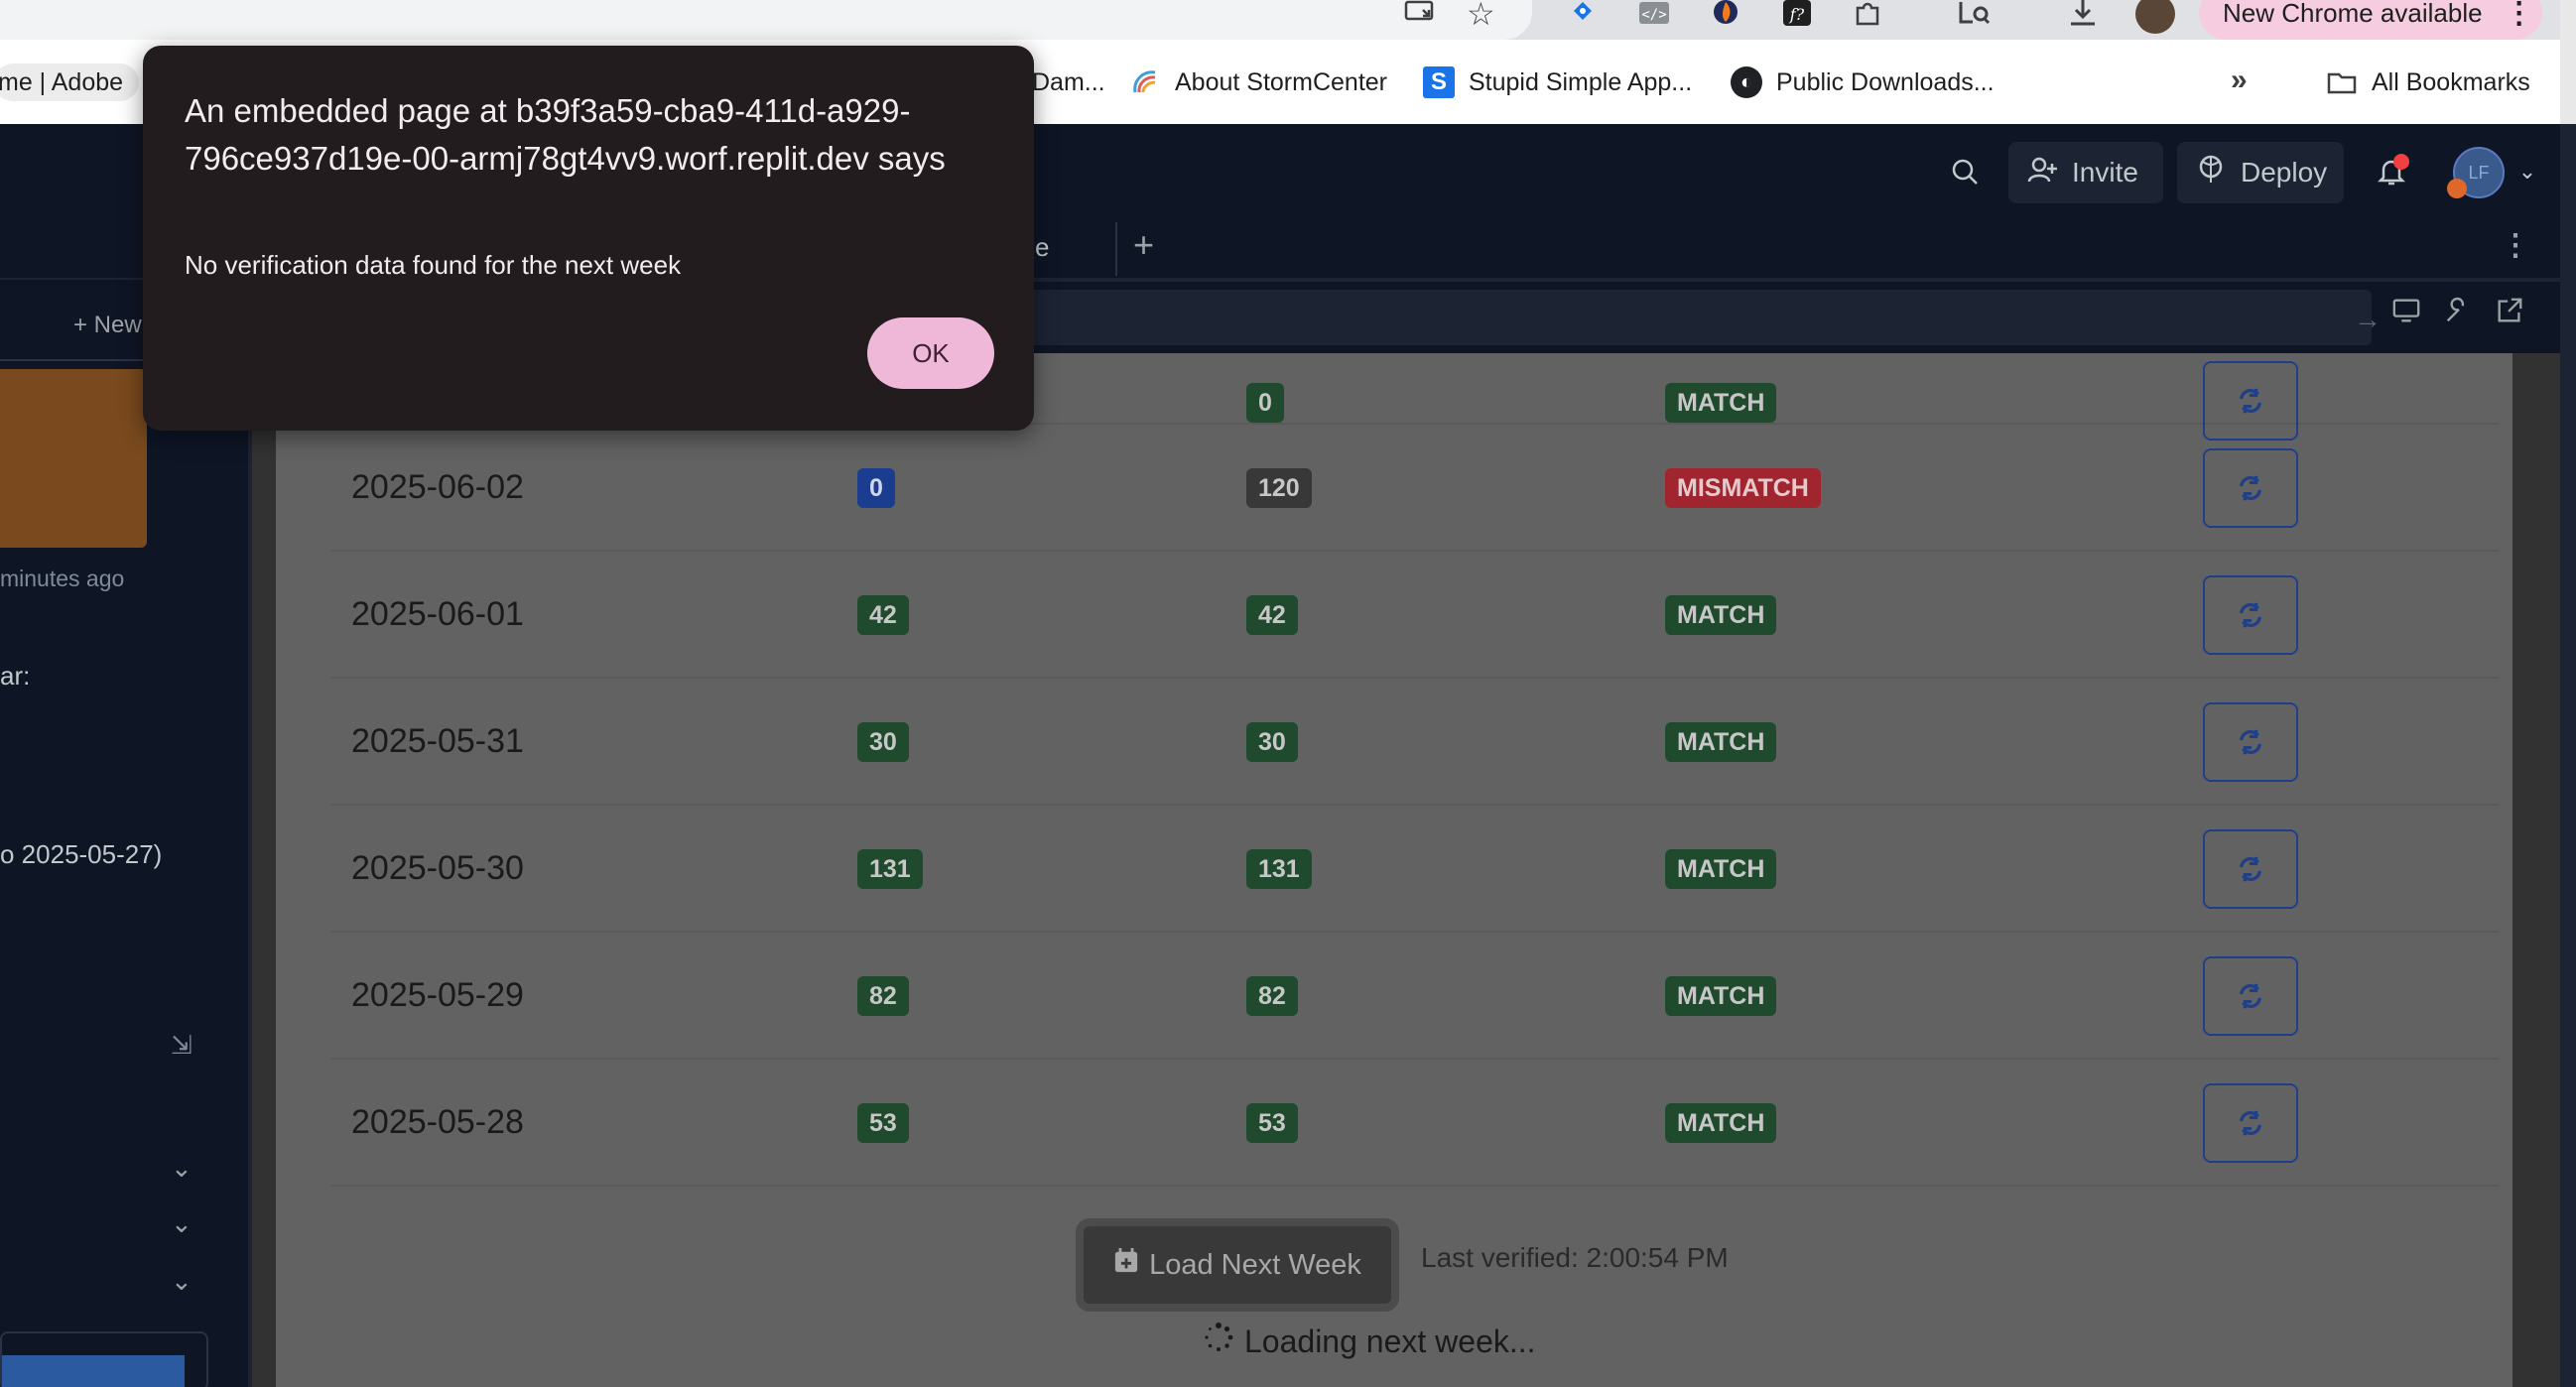 This screenshot has height=1387, width=2576. I want to click on search-icon, so click(1965, 172).